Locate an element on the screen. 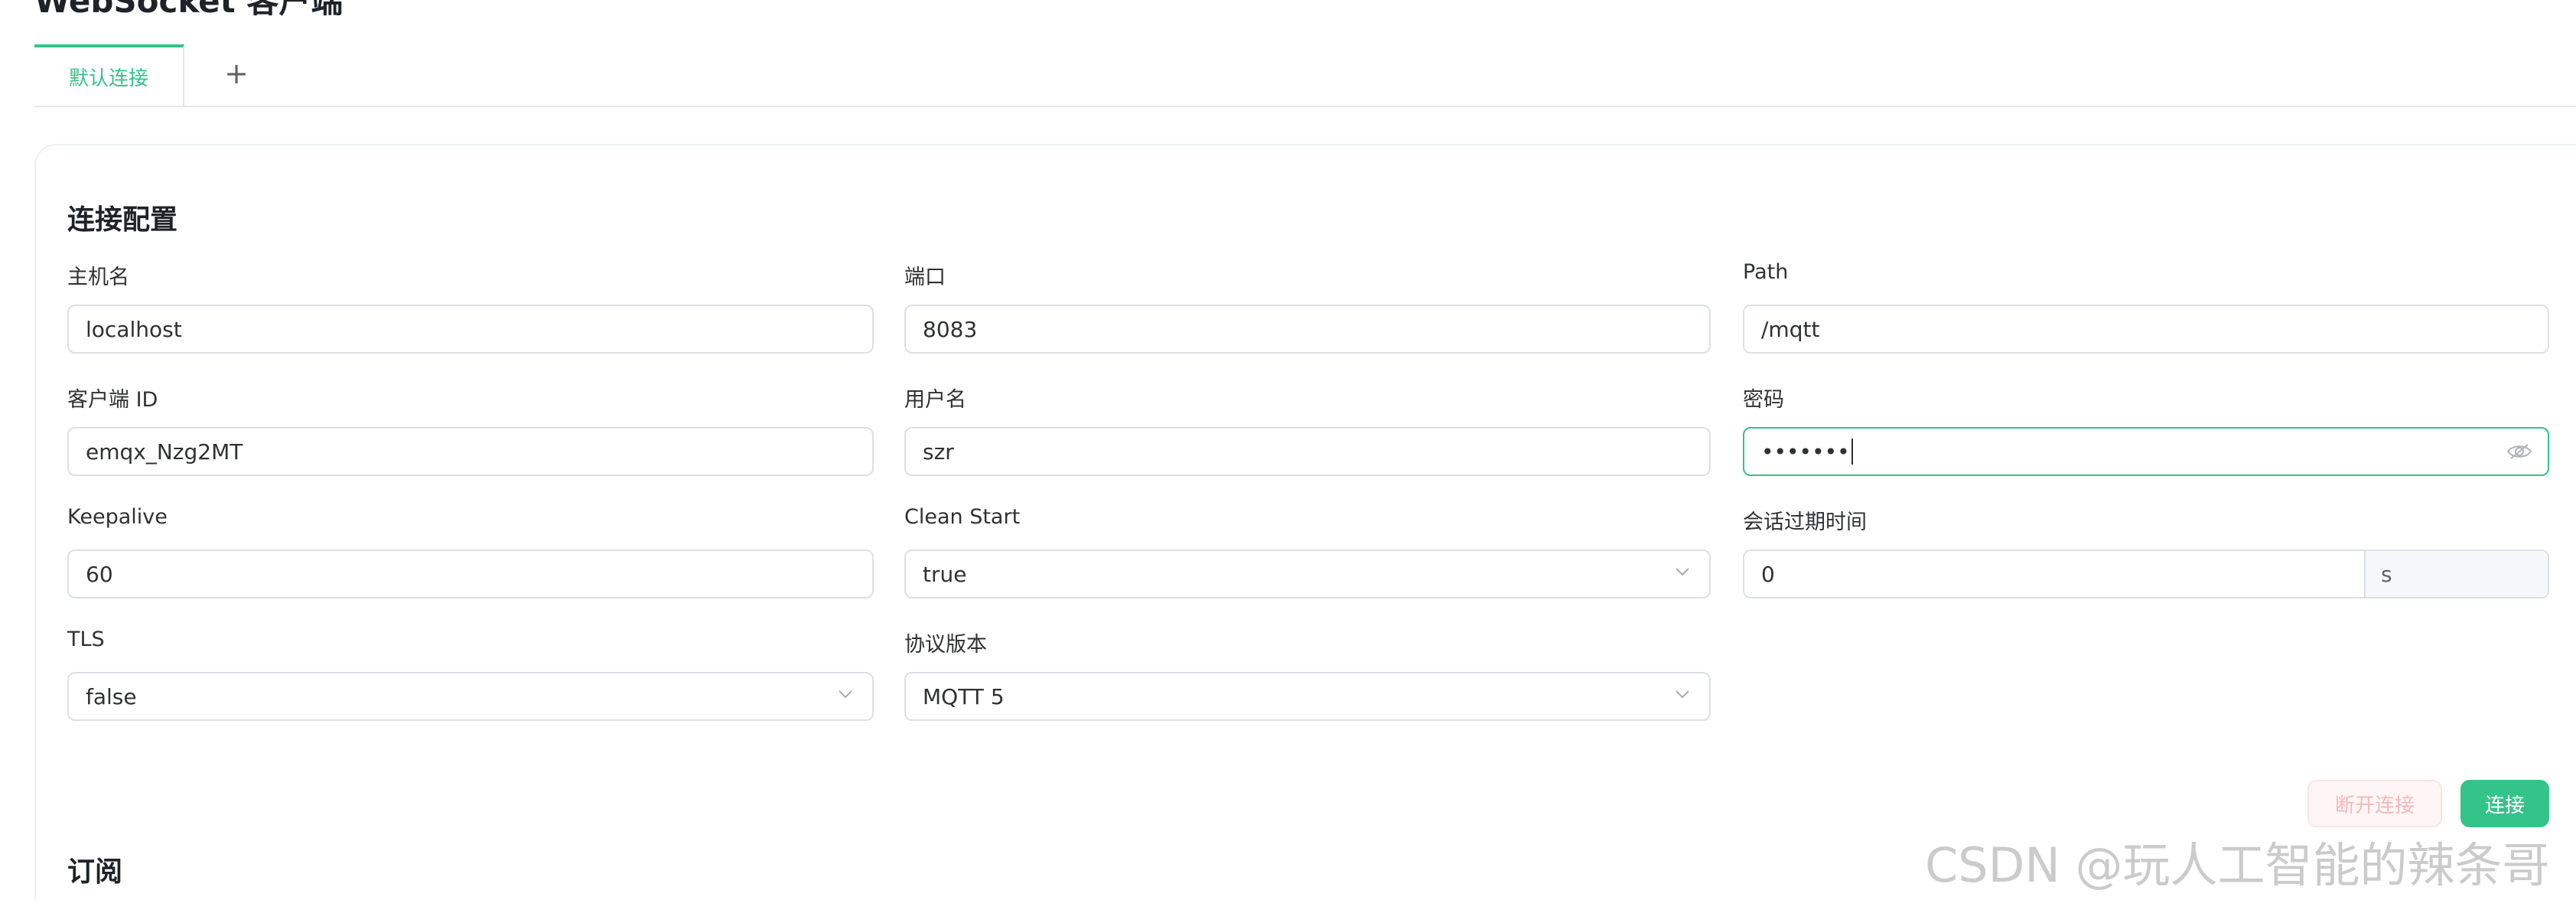 This screenshot has height=900, width=2576. keepalive-value: 60 is located at coordinates (99, 574).